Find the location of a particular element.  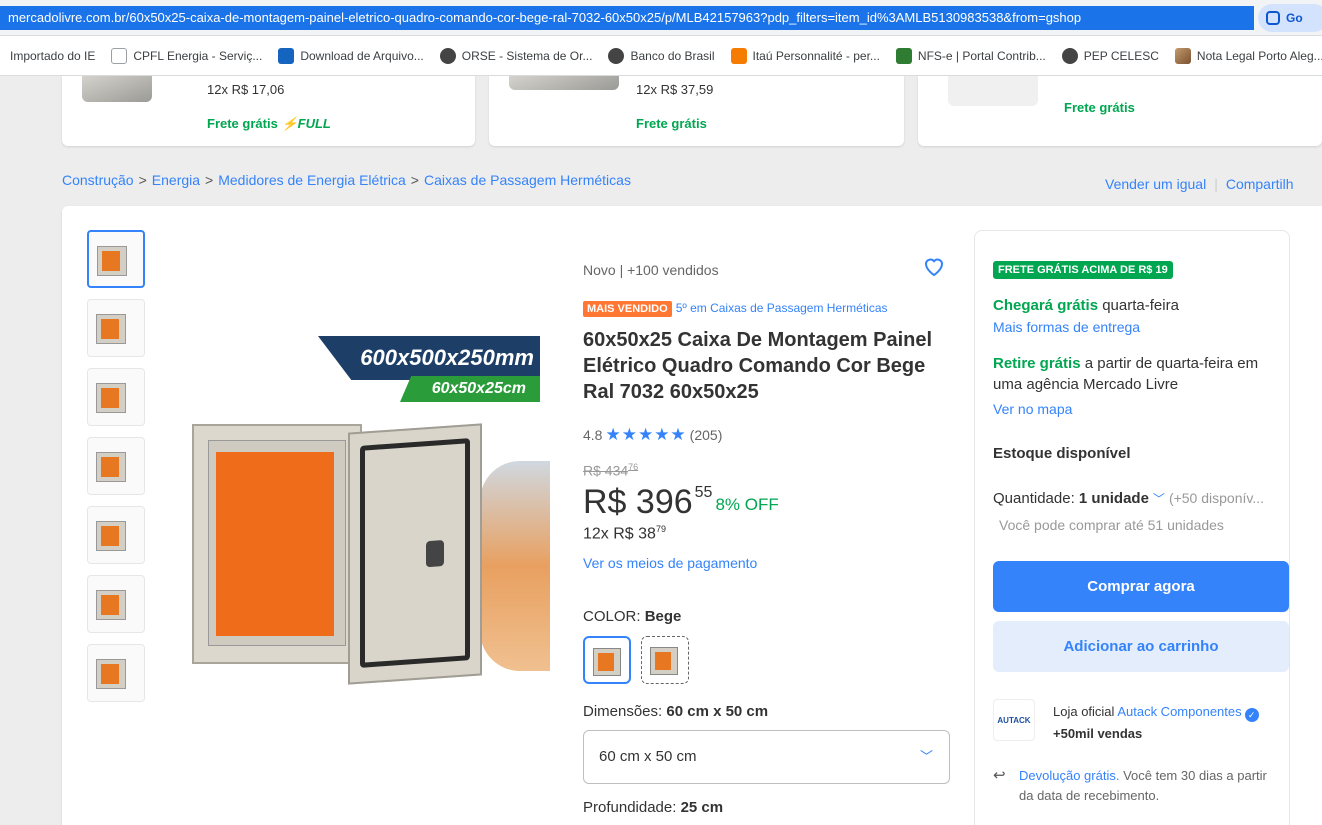

more-delivery-link: Mais formas de entrega is located at coordinates (1066, 327).